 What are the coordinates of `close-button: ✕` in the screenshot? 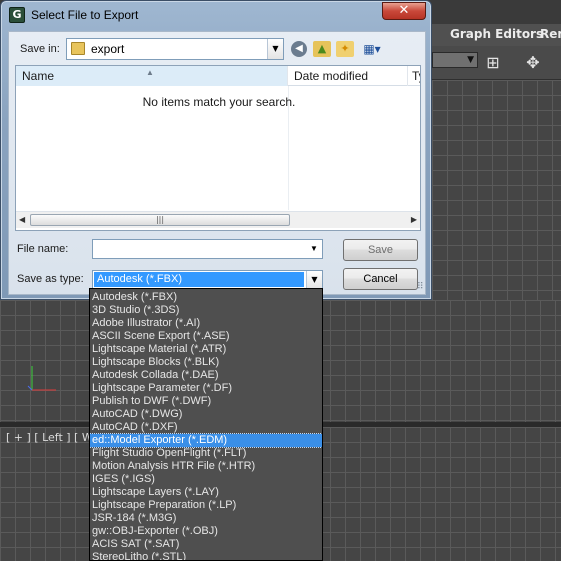 It's located at (404, 11).